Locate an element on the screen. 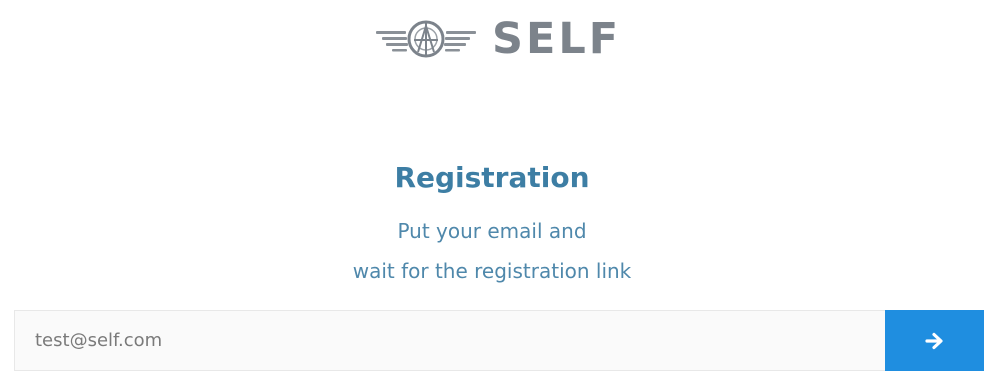  subtitle-line-1: Put your email and is located at coordinates (492, 231).